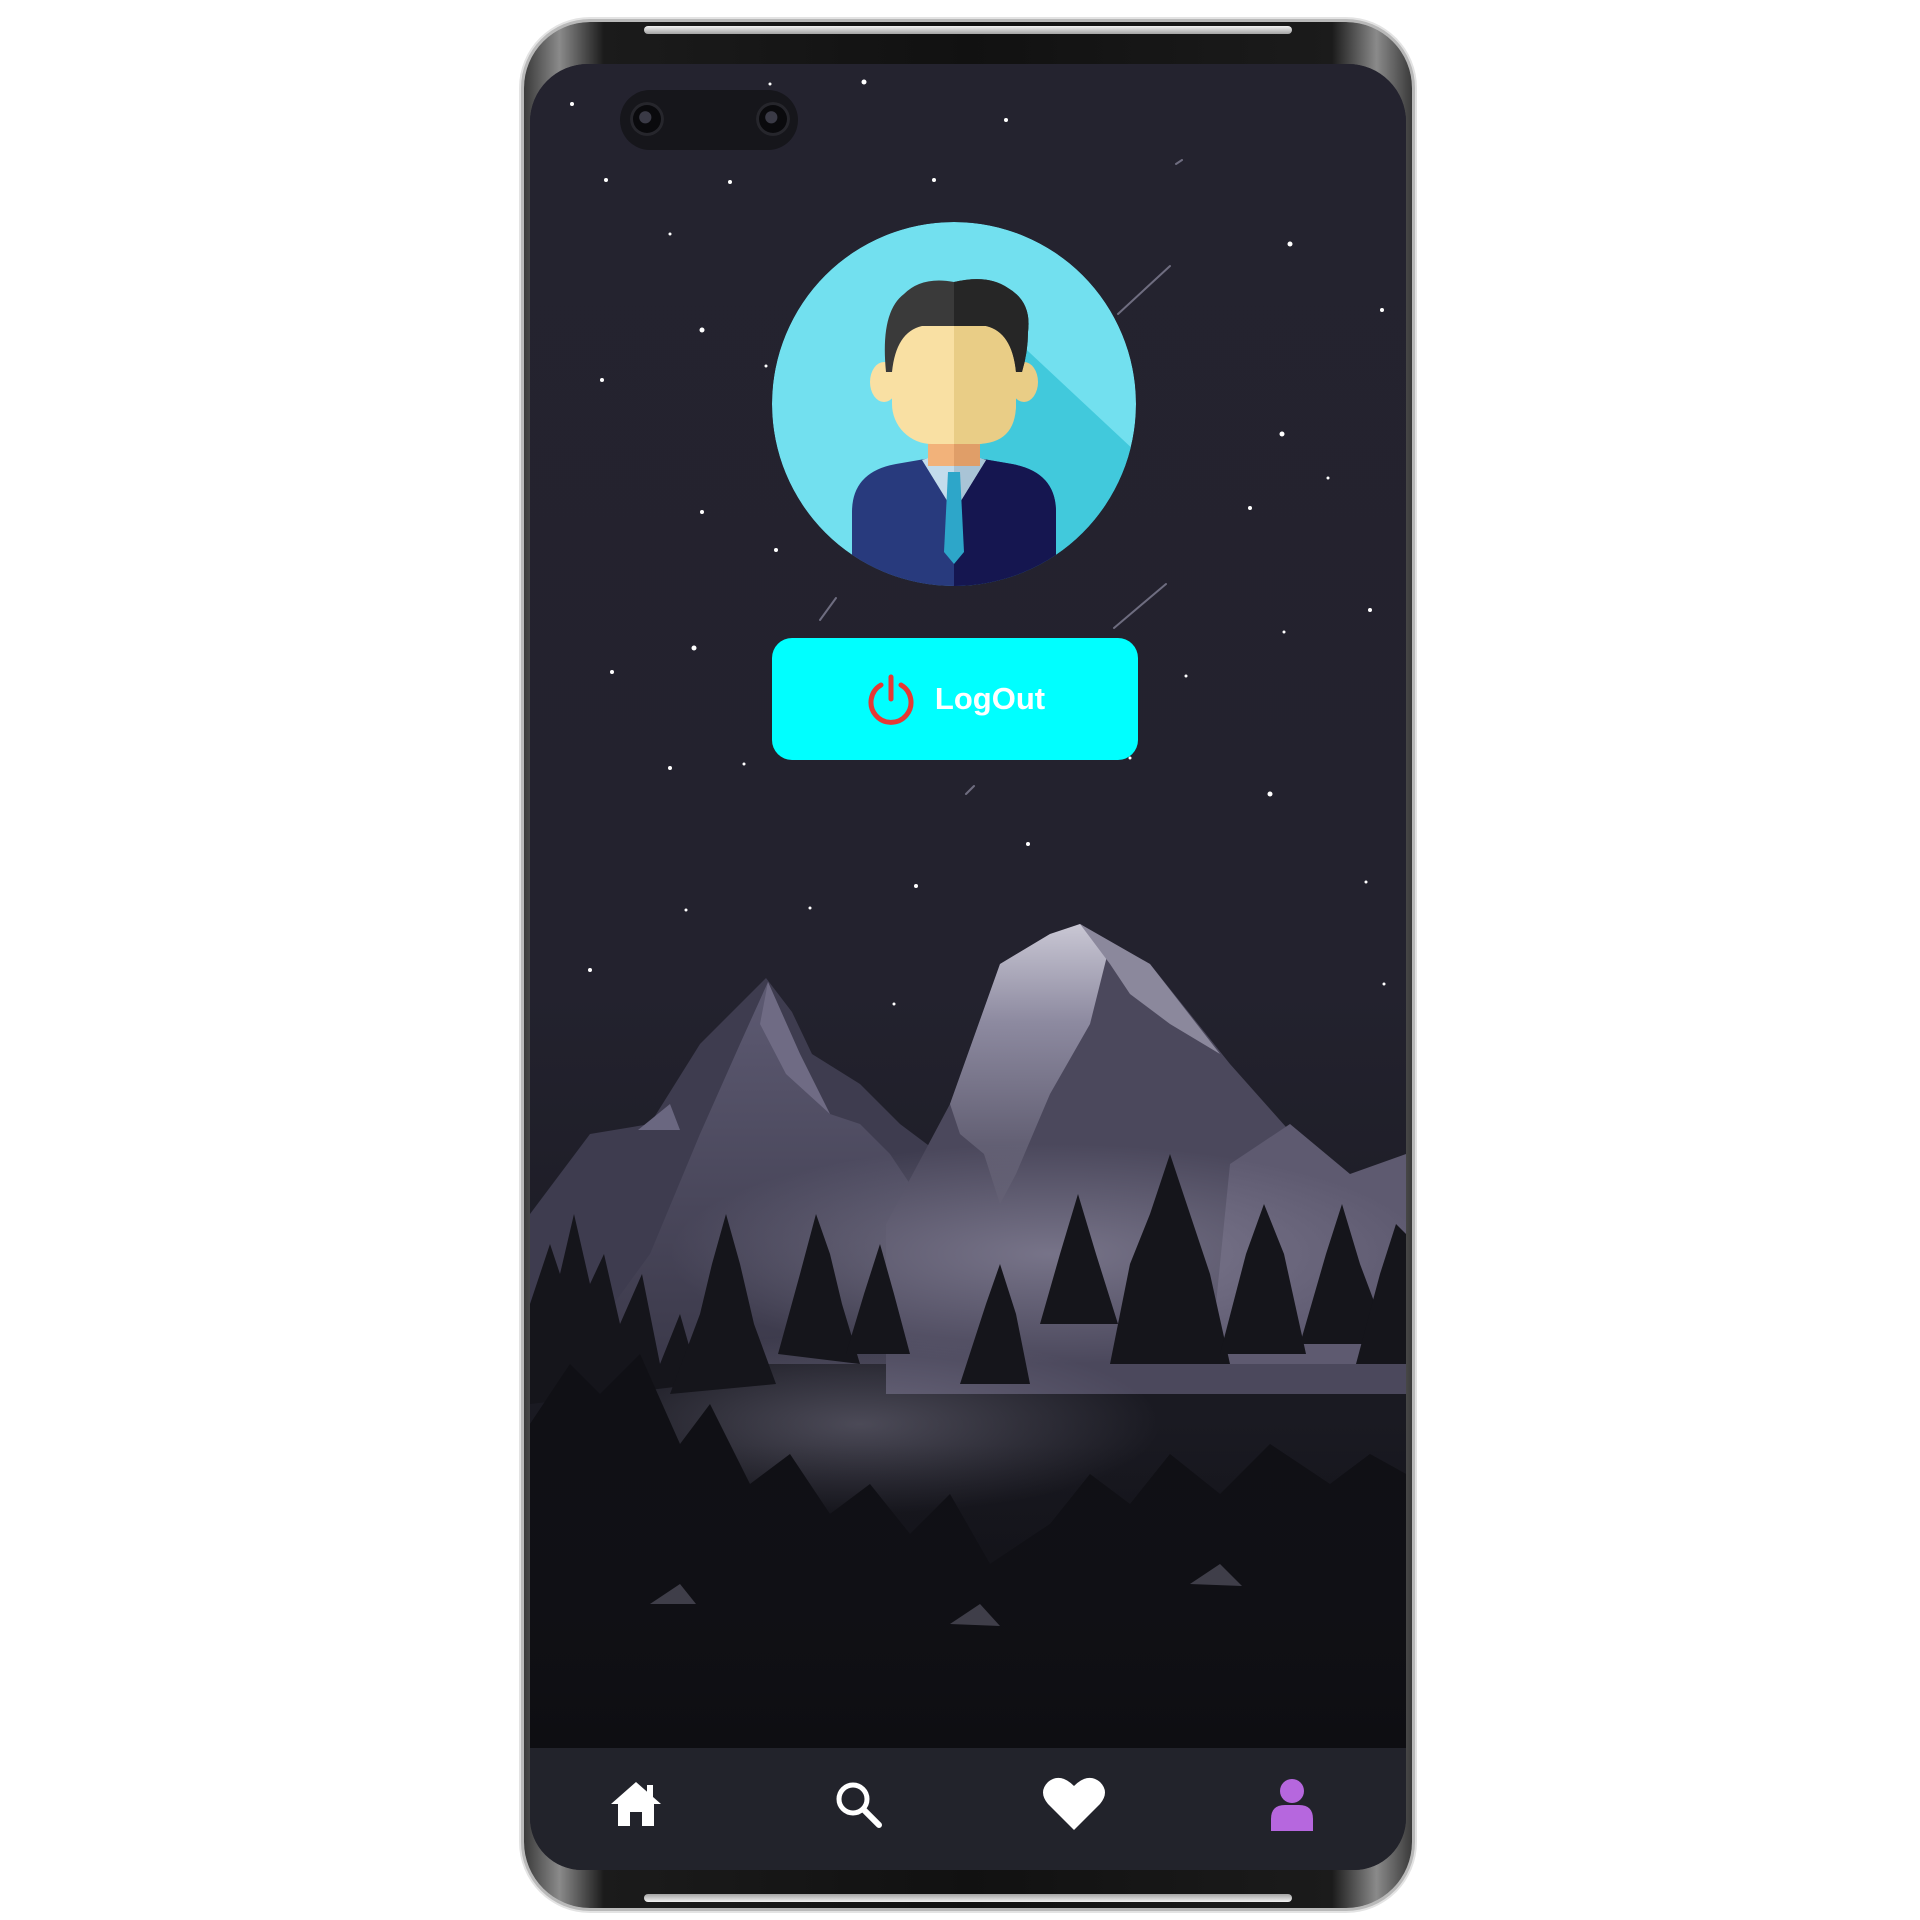 Image resolution: width=1920 pixels, height=1920 pixels. I want to click on bottom-navigation-bar, so click(968, 1809).